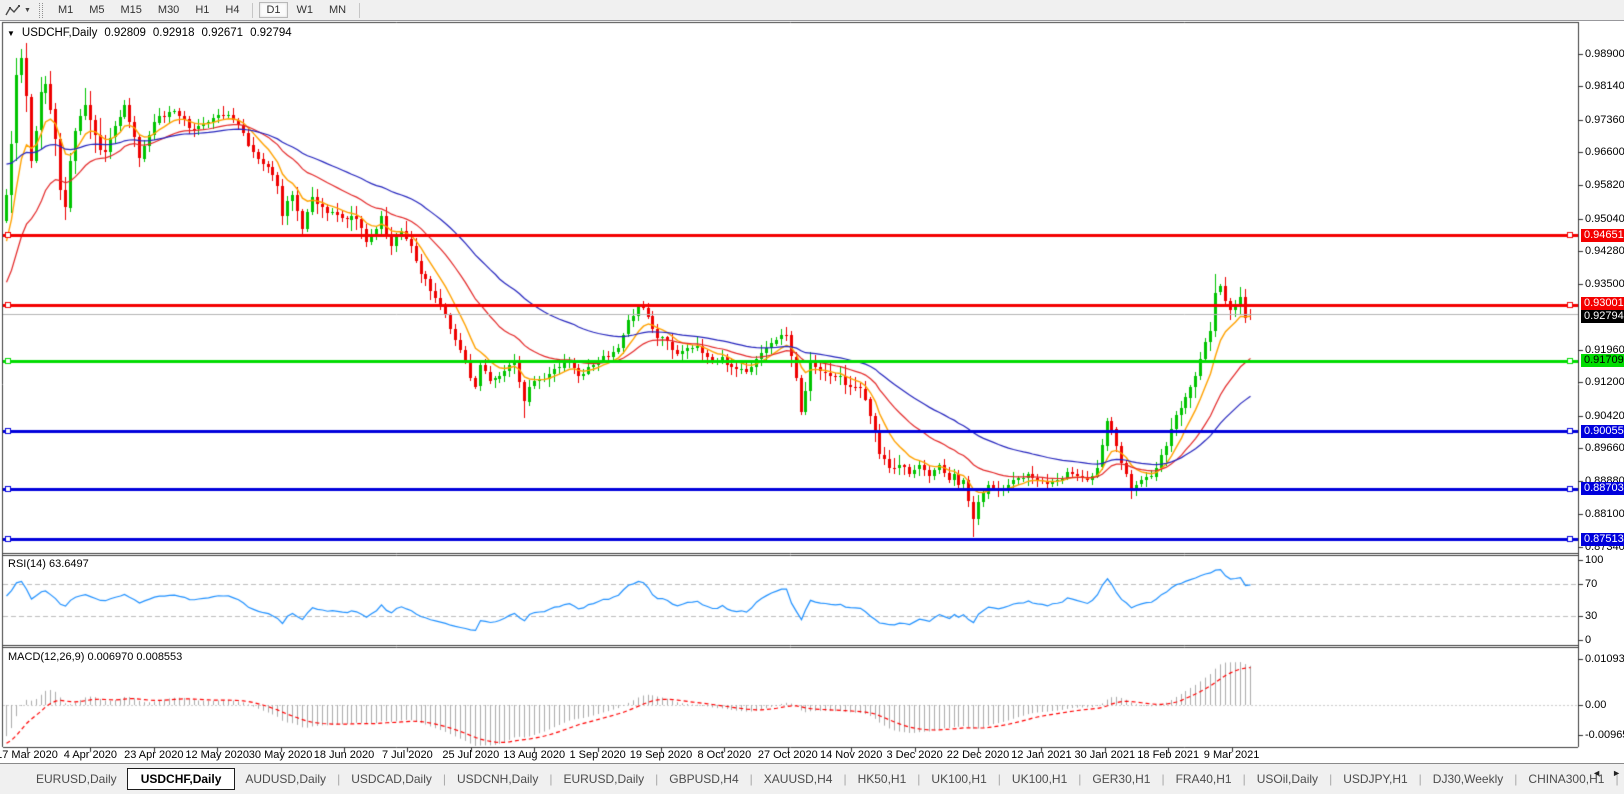  Describe the element at coordinates (534, 755) in the screenshot. I see `date-axis-label: 13 Aug 2020` at that location.